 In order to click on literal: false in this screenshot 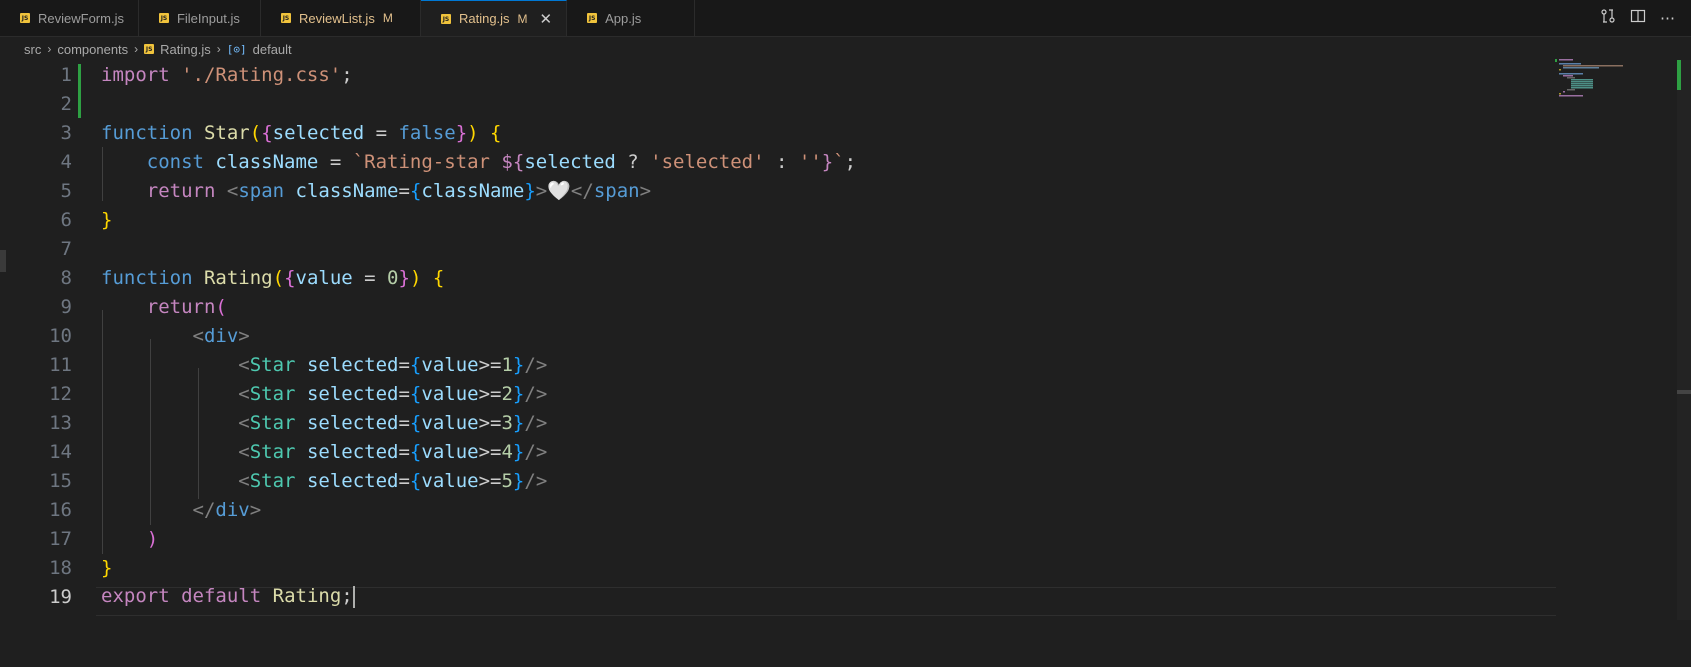, I will do `click(427, 132)`.